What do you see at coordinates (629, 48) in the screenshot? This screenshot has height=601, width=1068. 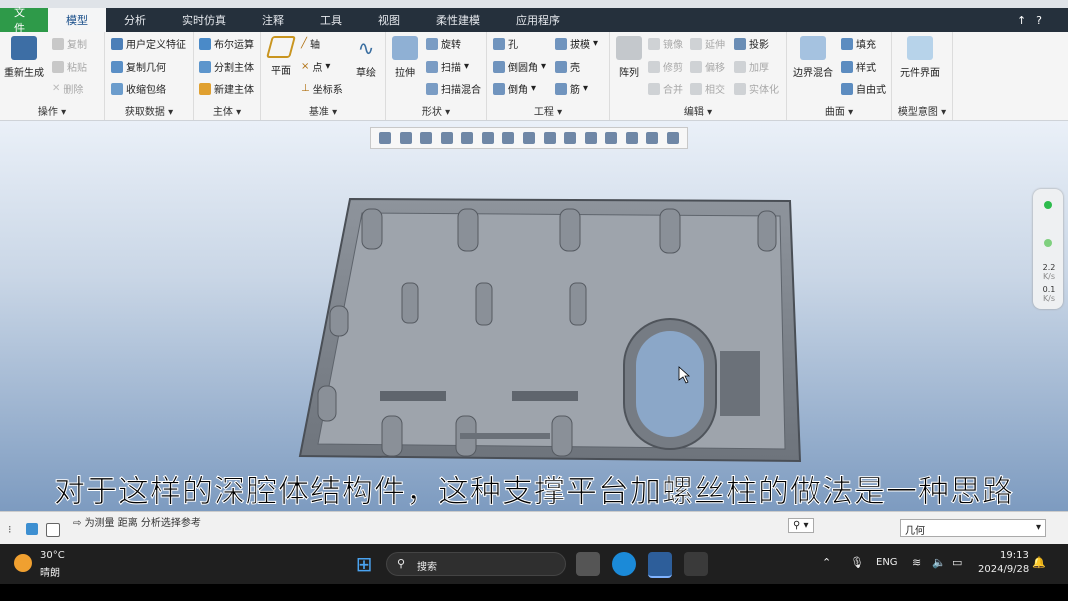 I see `pattern-icon` at bounding box center [629, 48].